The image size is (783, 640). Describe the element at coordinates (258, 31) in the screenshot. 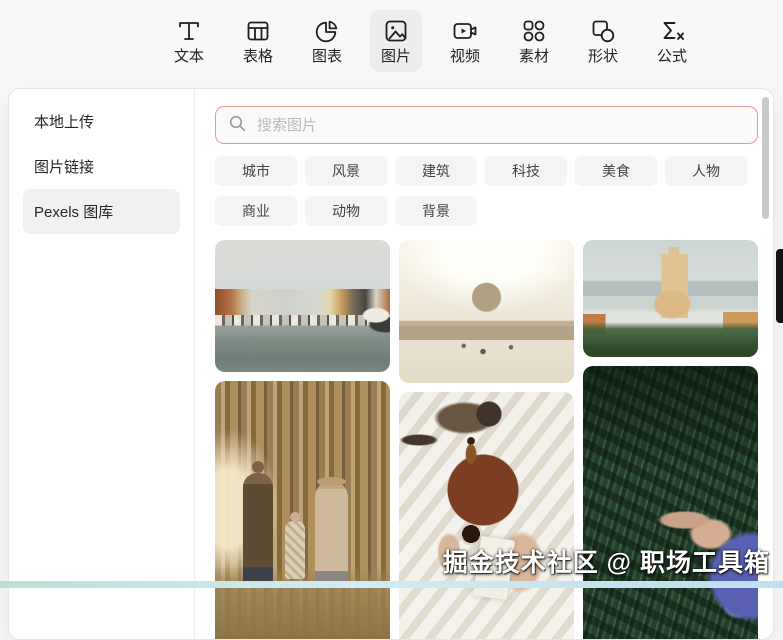

I see `table-icon` at that location.